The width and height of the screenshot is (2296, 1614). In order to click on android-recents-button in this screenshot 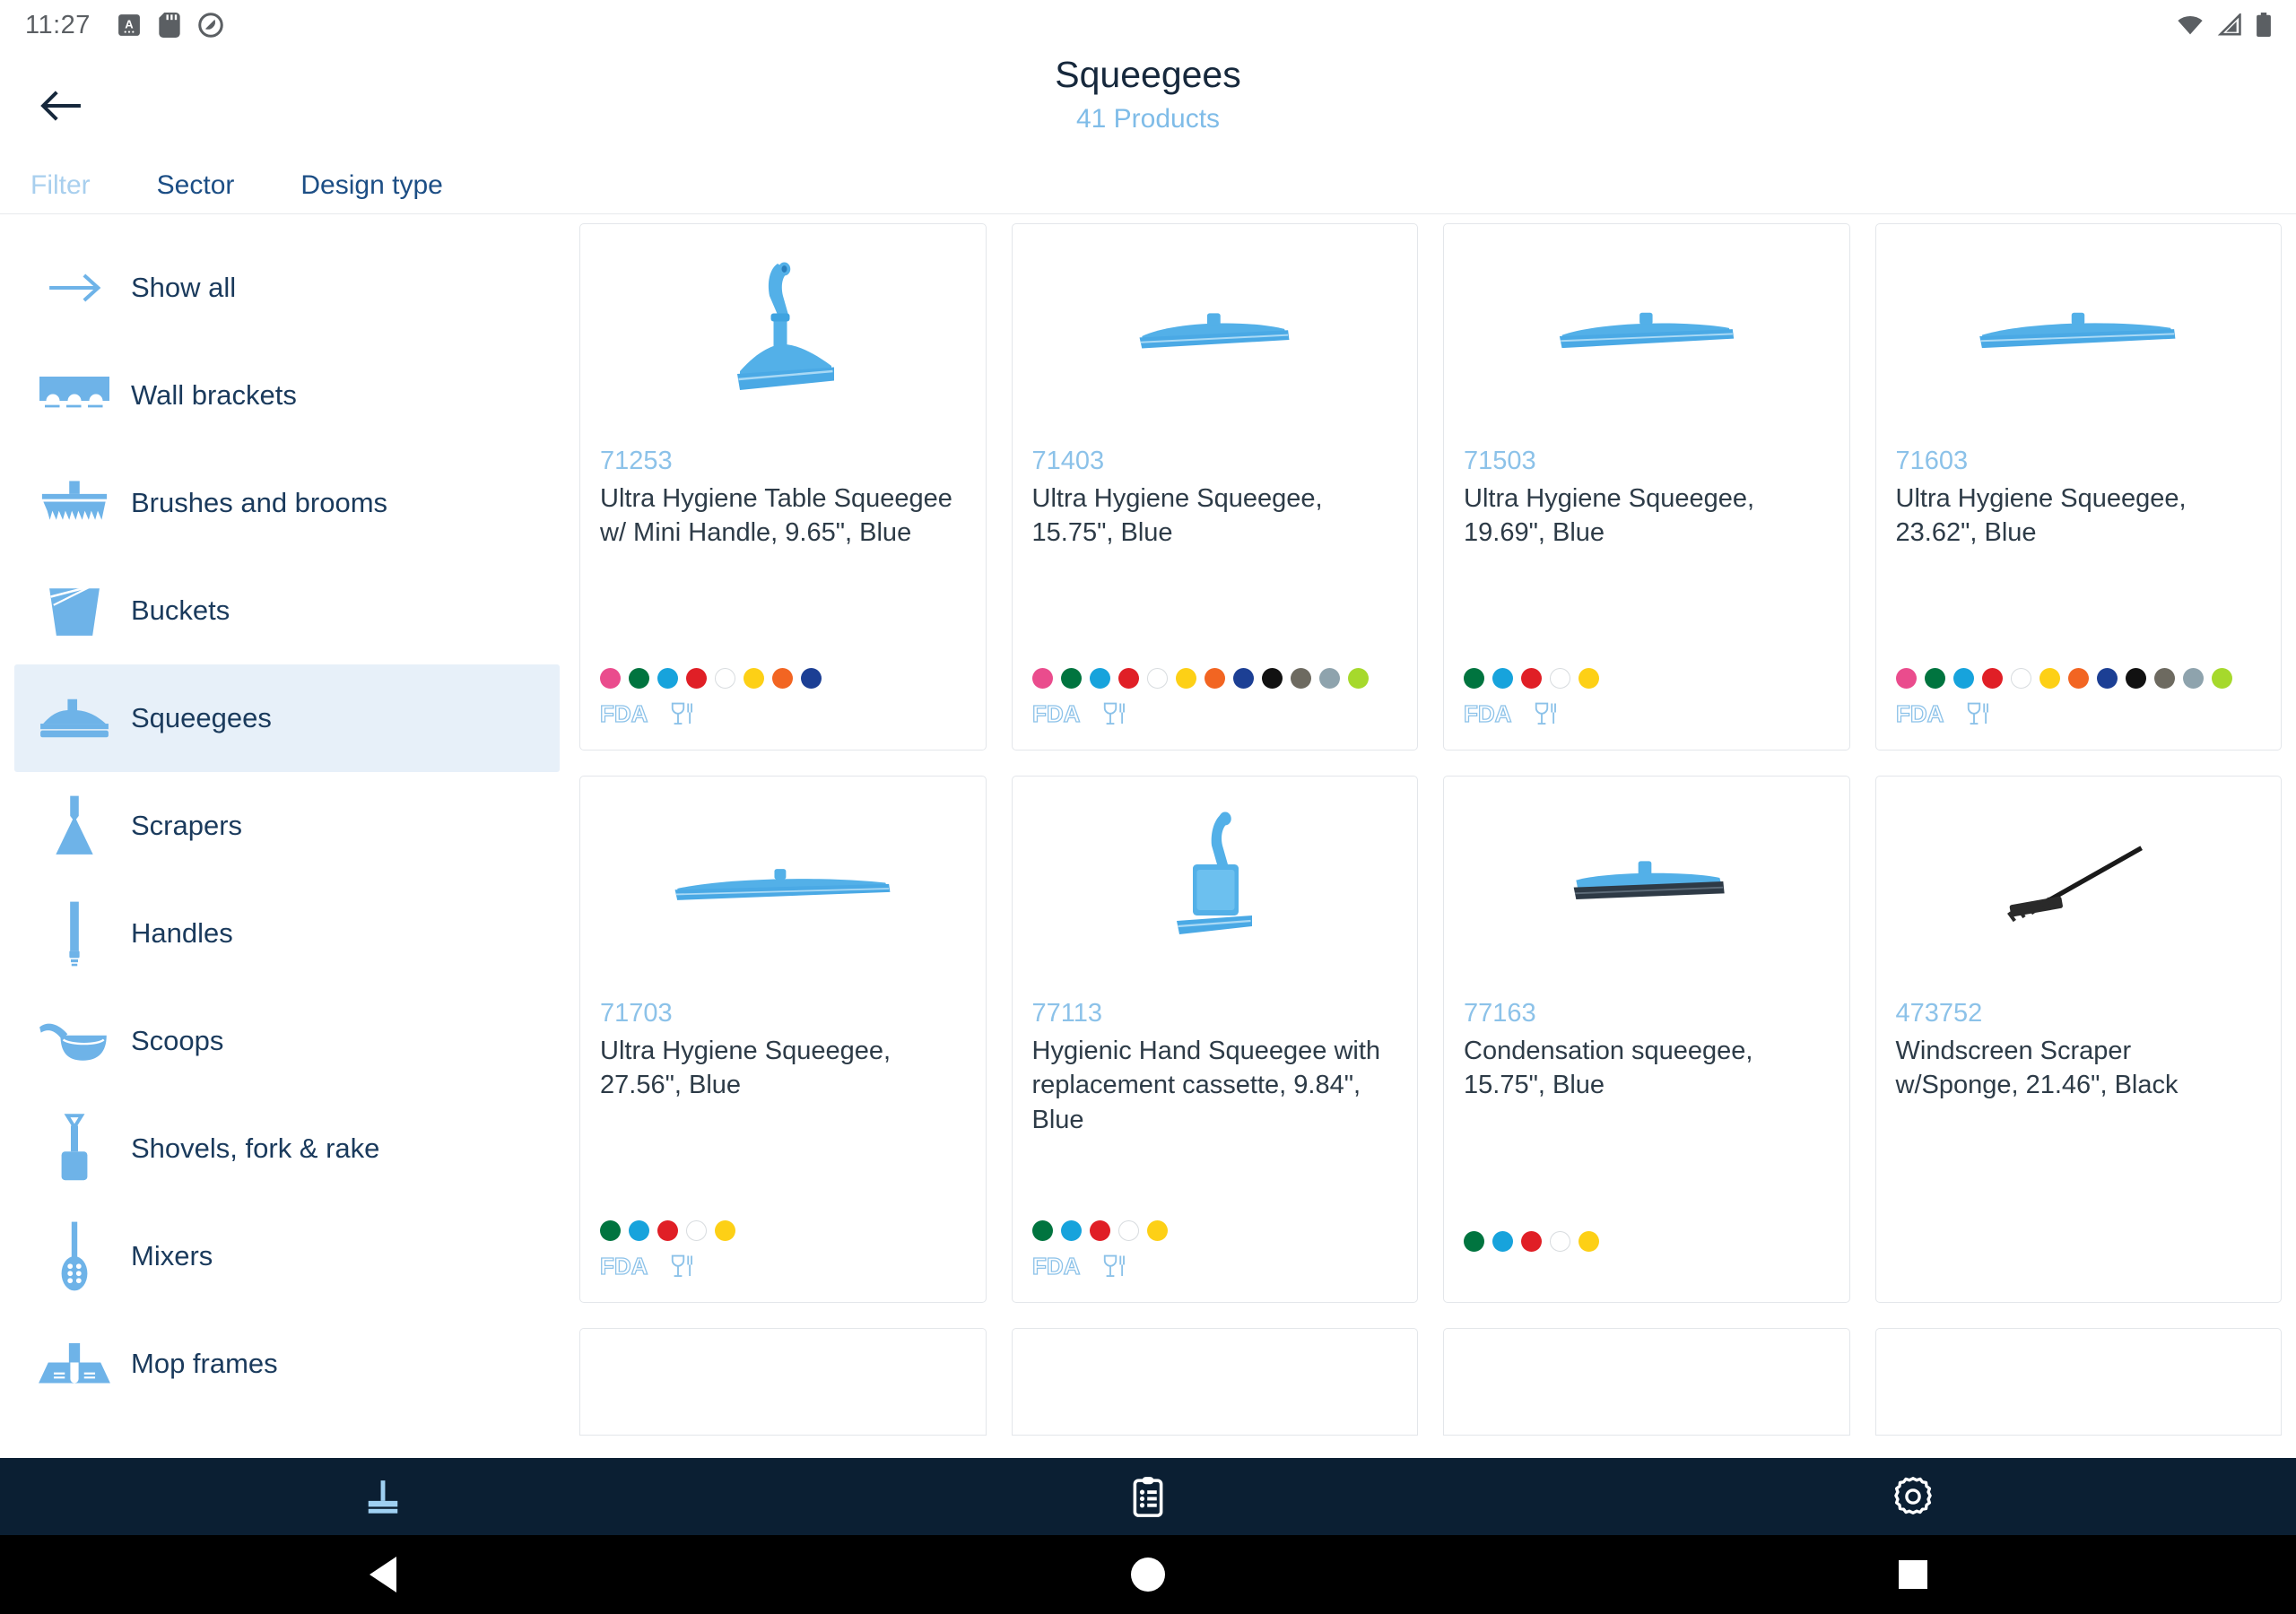, I will do `click(1913, 1574)`.